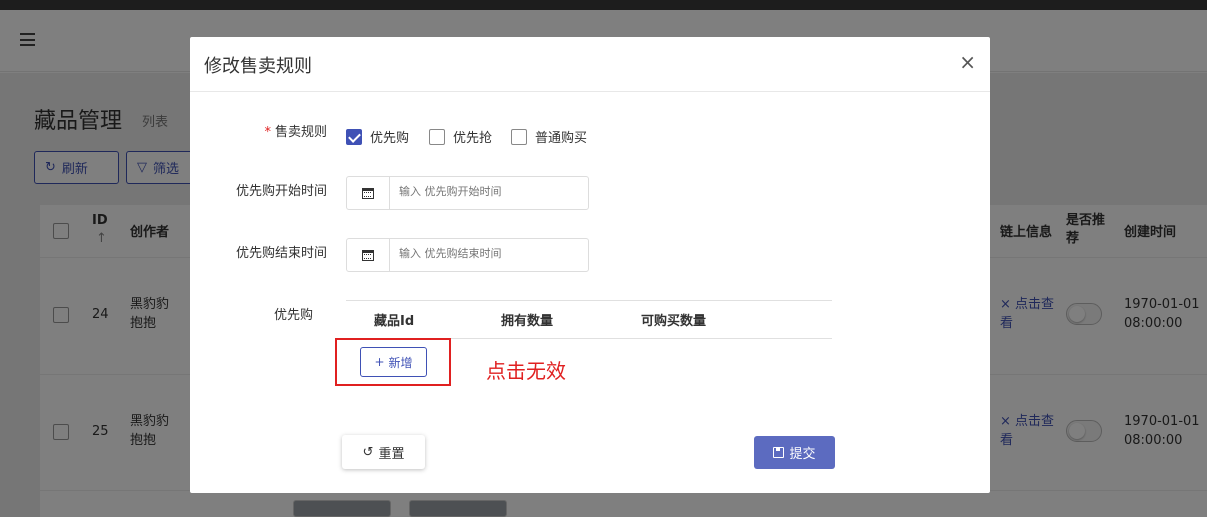 The width and height of the screenshot is (1207, 517). Describe the element at coordinates (293, 315) in the screenshot. I see `priority-label: 优先购` at that location.